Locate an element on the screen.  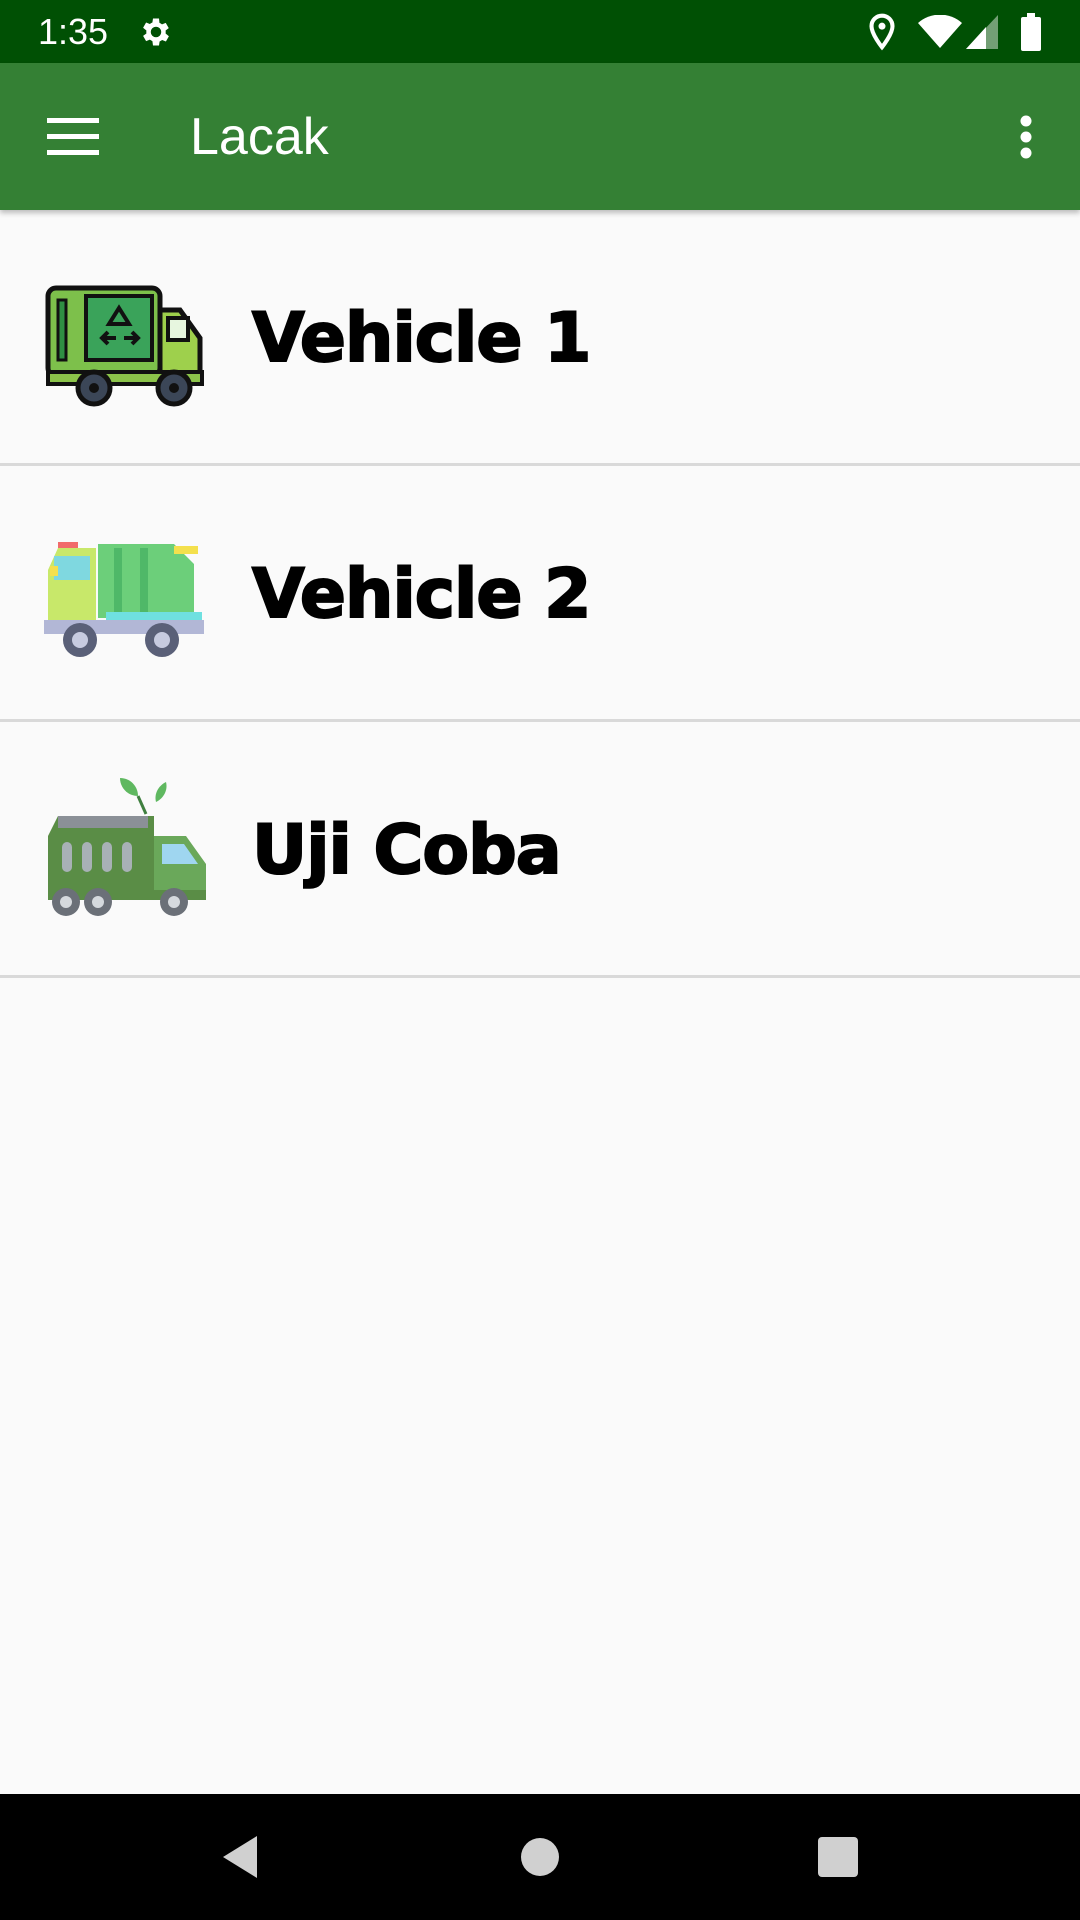
recents-icon is located at coordinates (838, 1857).